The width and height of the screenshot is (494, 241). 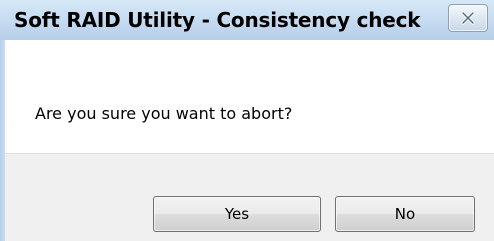 I want to click on dialog-title: Soft RAID Utility - Consistency check, so click(x=217, y=20).